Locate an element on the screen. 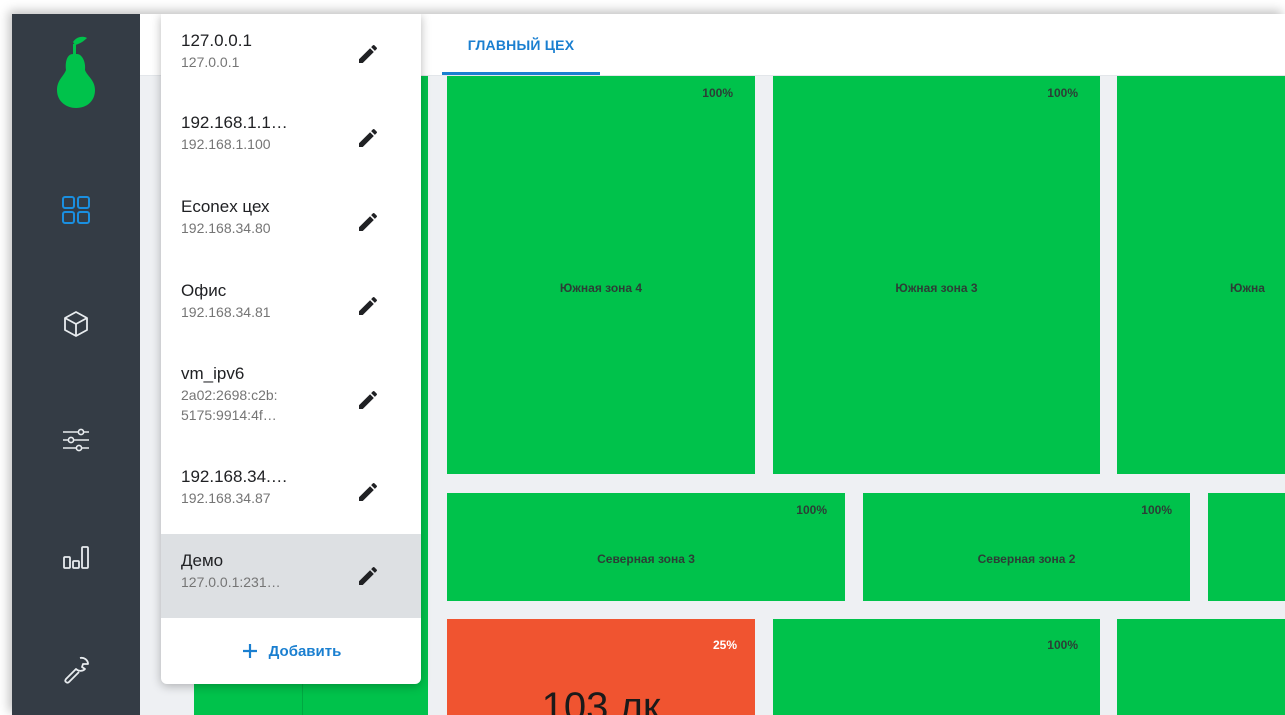 The height and width of the screenshot is (715, 1285). connection-address: 192.168.34.81 is located at coordinates (226, 312).